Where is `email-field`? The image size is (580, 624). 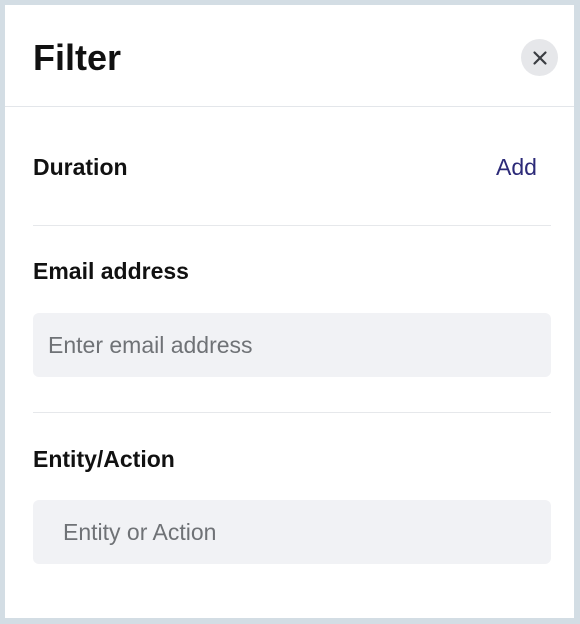
email-field is located at coordinates (292, 345).